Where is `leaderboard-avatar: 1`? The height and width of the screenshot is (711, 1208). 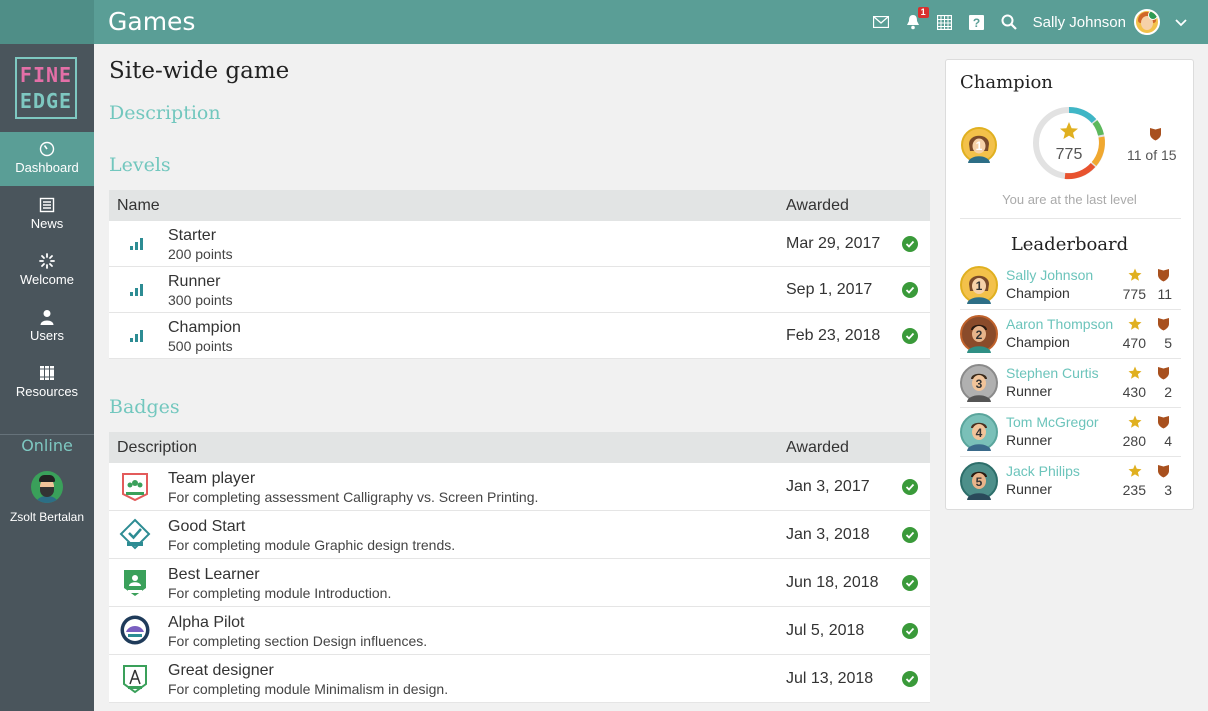
leaderboard-avatar: 1 is located at coordinates (979, 285).